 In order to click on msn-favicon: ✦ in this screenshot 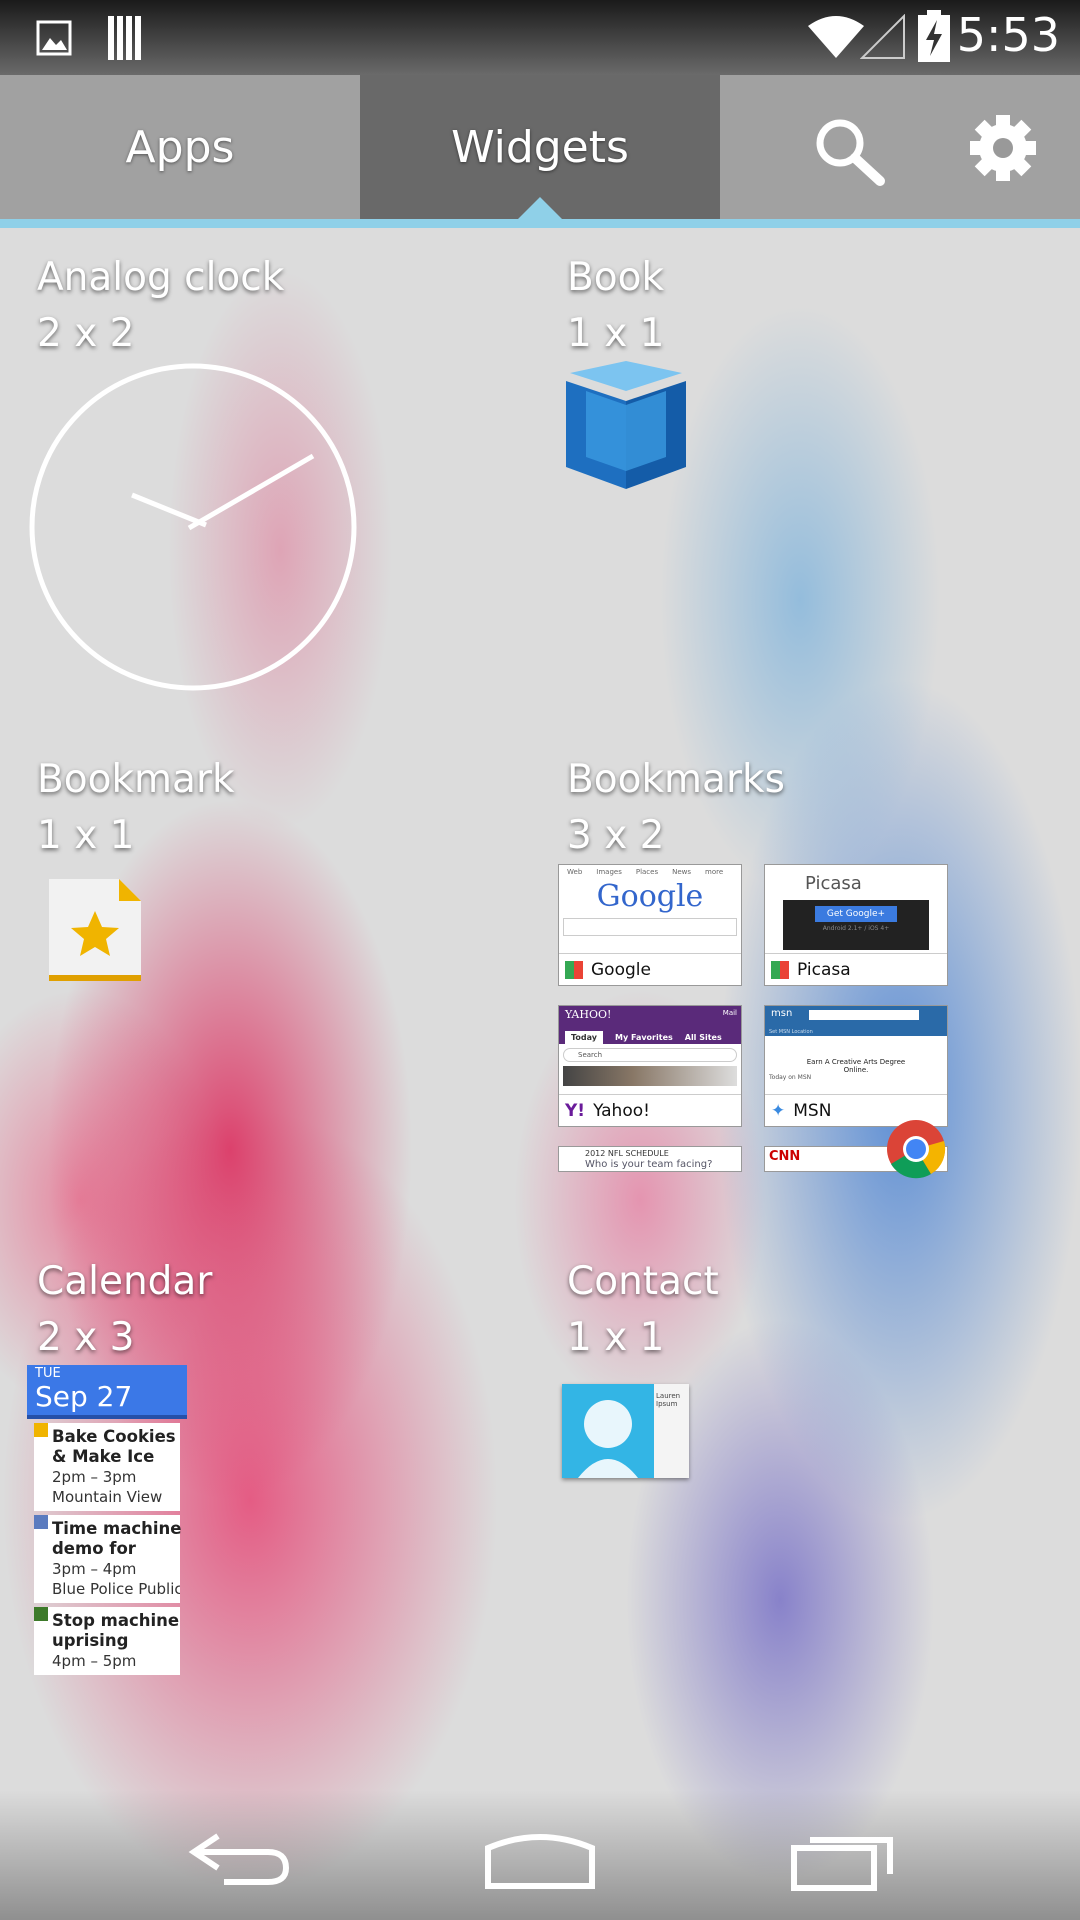, I will do `click(778, 1110)`.